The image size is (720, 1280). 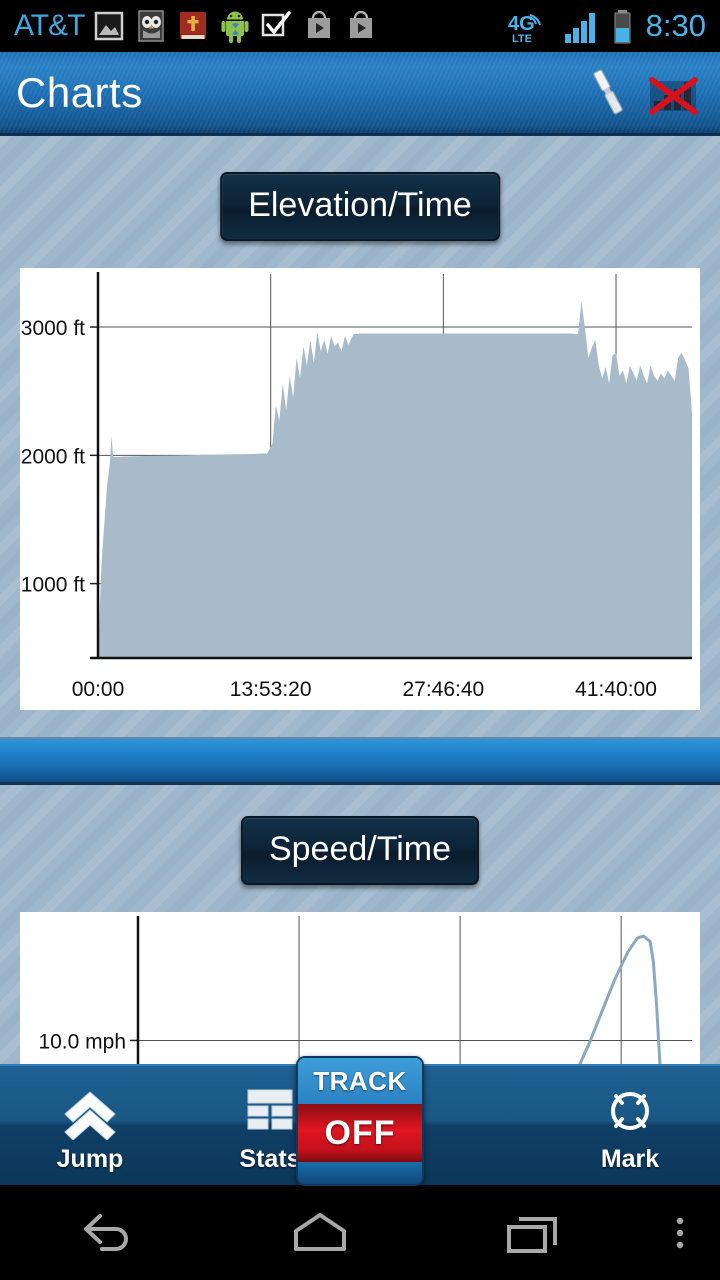 I want to click on toolbar-item-jump: Jump, so click(x=90, y=1125).